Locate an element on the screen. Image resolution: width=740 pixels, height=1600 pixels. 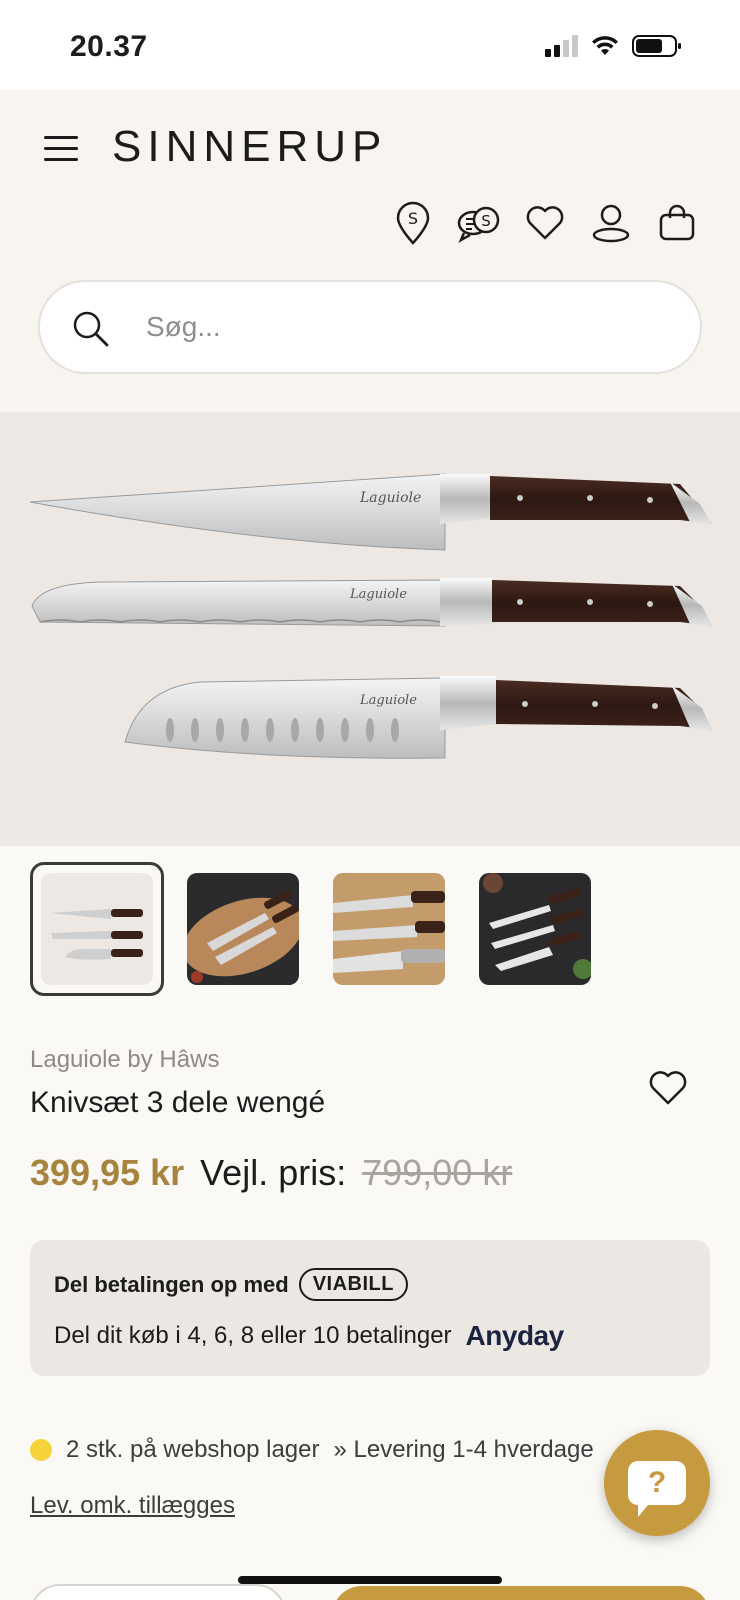
search-icon is located at coordinates (91, 329).